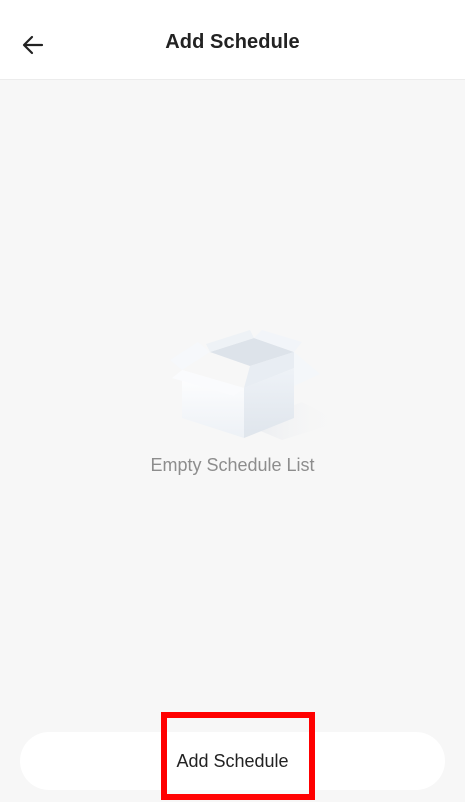 This screenshot has height=802, width=465. I want to click on empty-box-icon, so click(255, 385).